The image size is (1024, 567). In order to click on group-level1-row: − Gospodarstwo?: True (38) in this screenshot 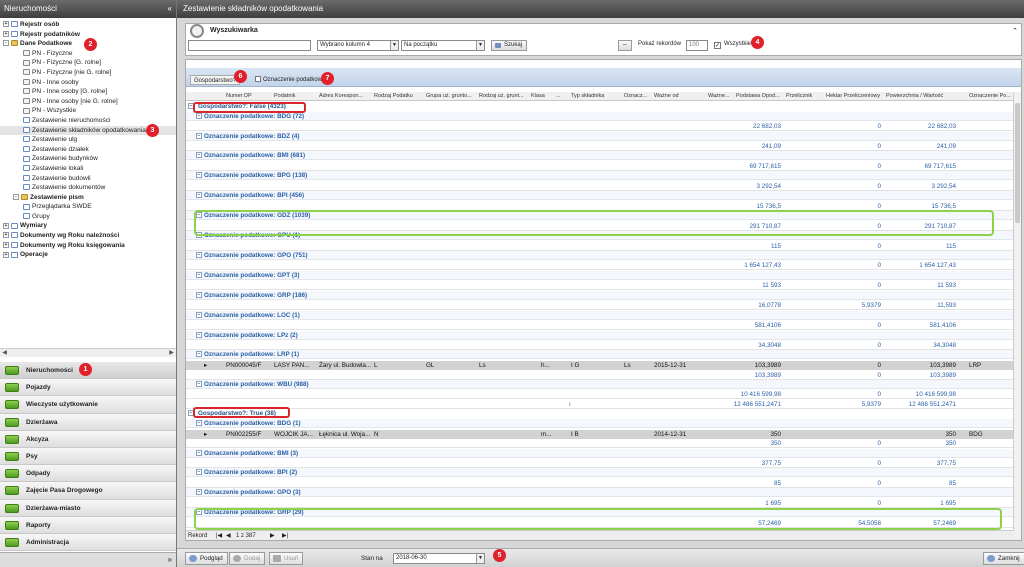, I will do `click(600, 413)`.